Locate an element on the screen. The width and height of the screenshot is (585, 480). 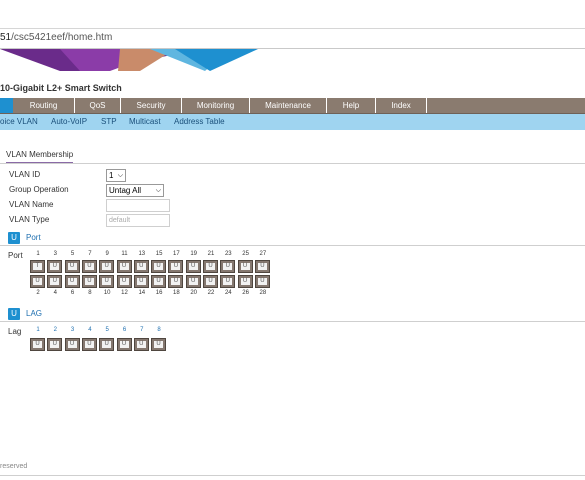
port-11: U is located at coordinates (124, 266).